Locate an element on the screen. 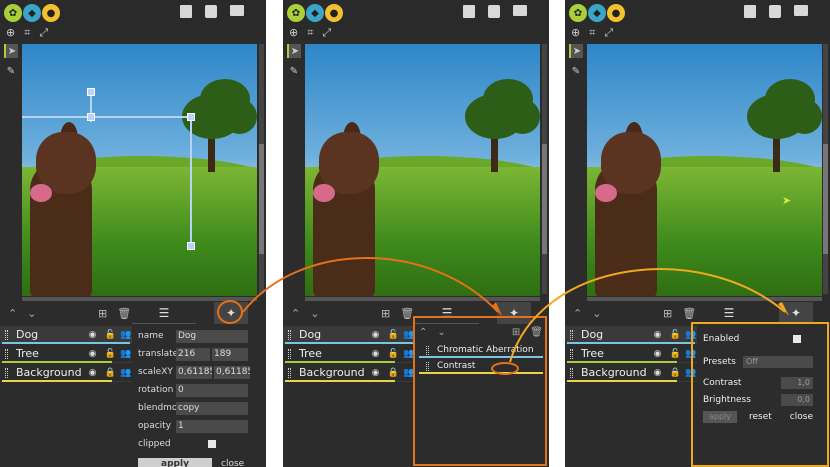 This screenshot has height=467, width=830. presets-select: Off is located at coordinates (778, 361).